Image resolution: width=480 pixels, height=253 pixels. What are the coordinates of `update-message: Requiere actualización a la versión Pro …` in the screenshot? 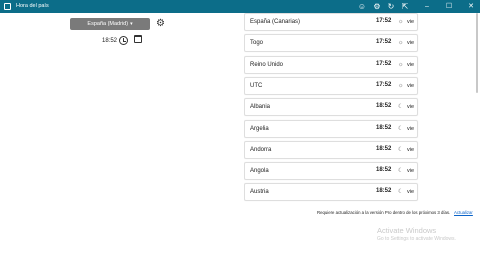 It's located at (384, 212).